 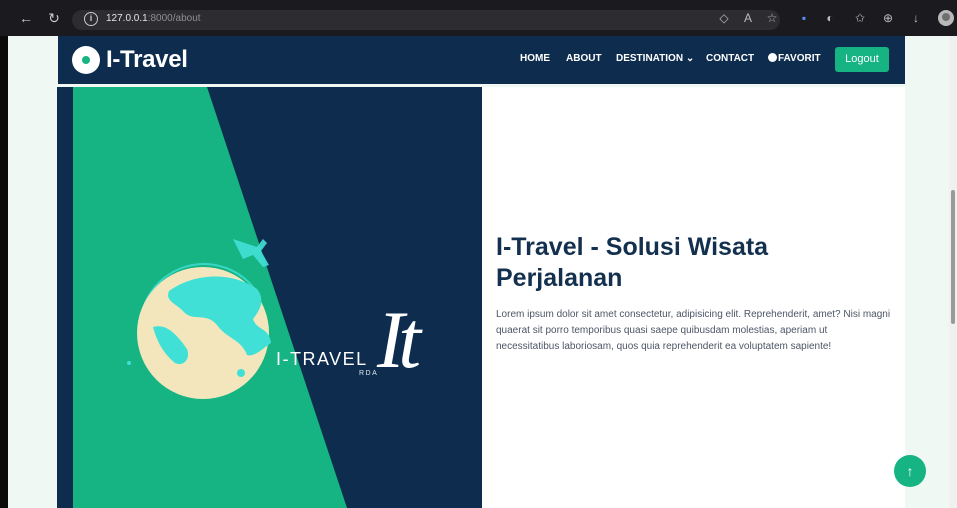 What do you see at coordinates (804, 18) in the screenshot?
I see `extension-icon: ▪` at bounding box center [804, 18].